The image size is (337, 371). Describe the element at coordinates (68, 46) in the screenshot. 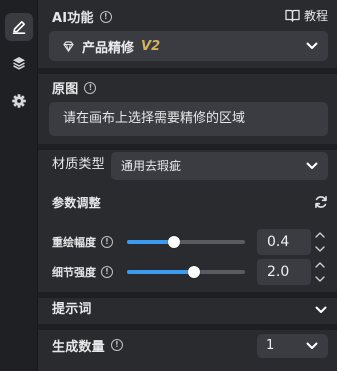

I see `gem-icon` at that location.